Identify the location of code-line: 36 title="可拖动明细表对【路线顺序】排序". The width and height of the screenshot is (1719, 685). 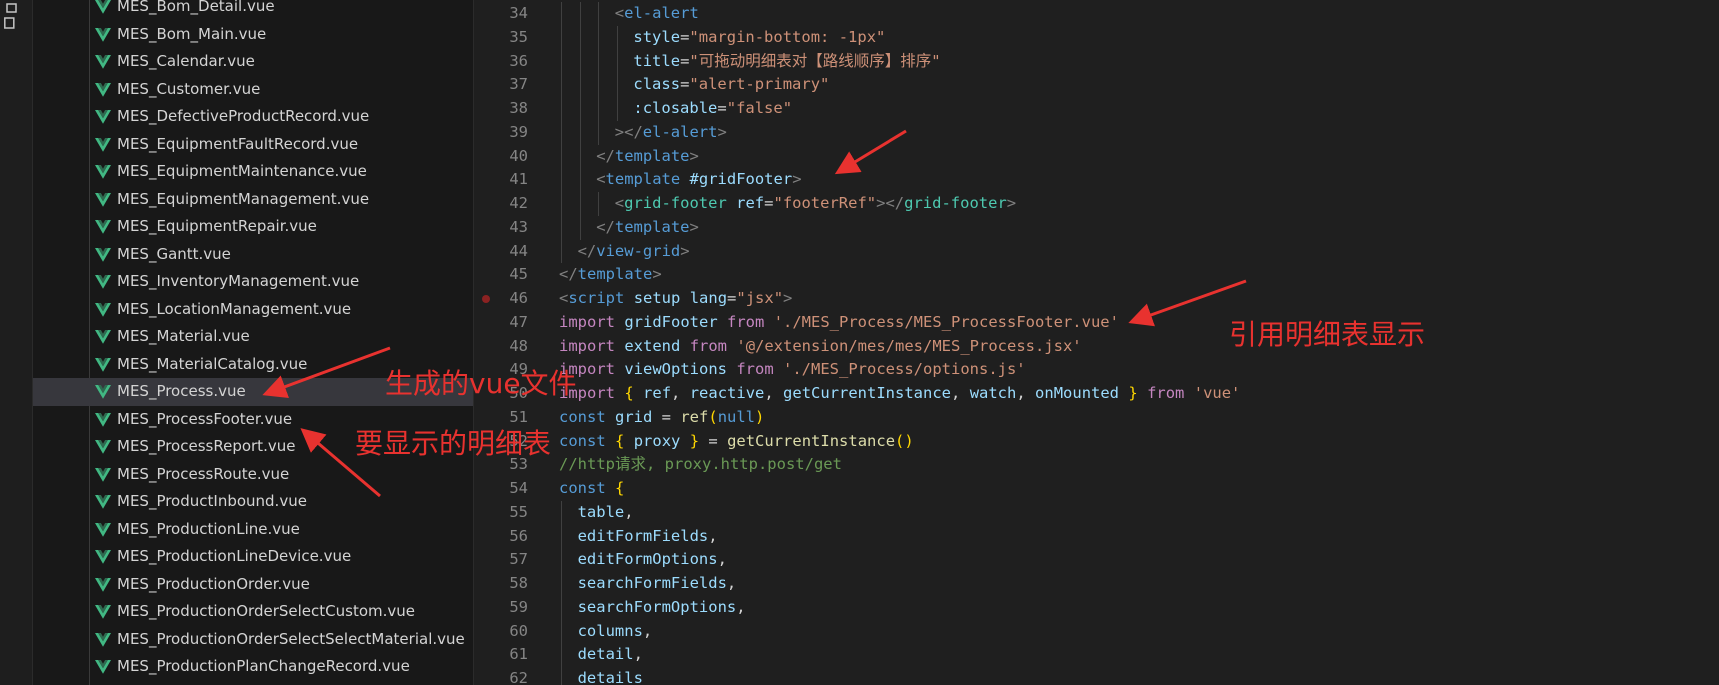
(1096, 61).